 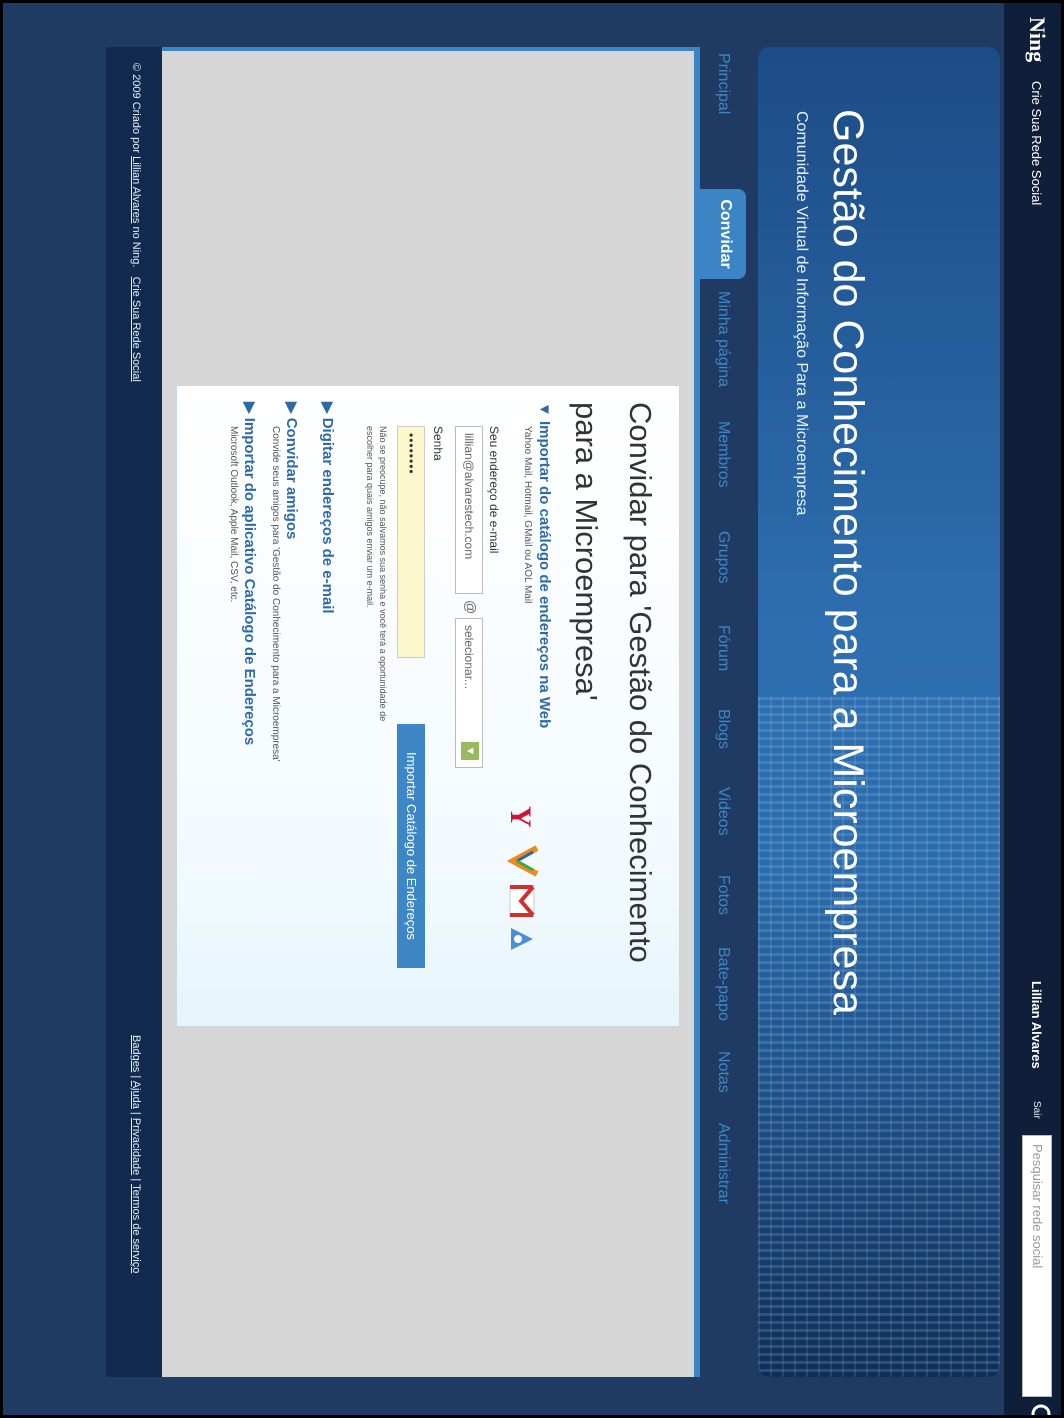 What do you see at coordinates (523, 861) in the screenshot?
I see `hotmail-icon` at bounding box center [523, 861].